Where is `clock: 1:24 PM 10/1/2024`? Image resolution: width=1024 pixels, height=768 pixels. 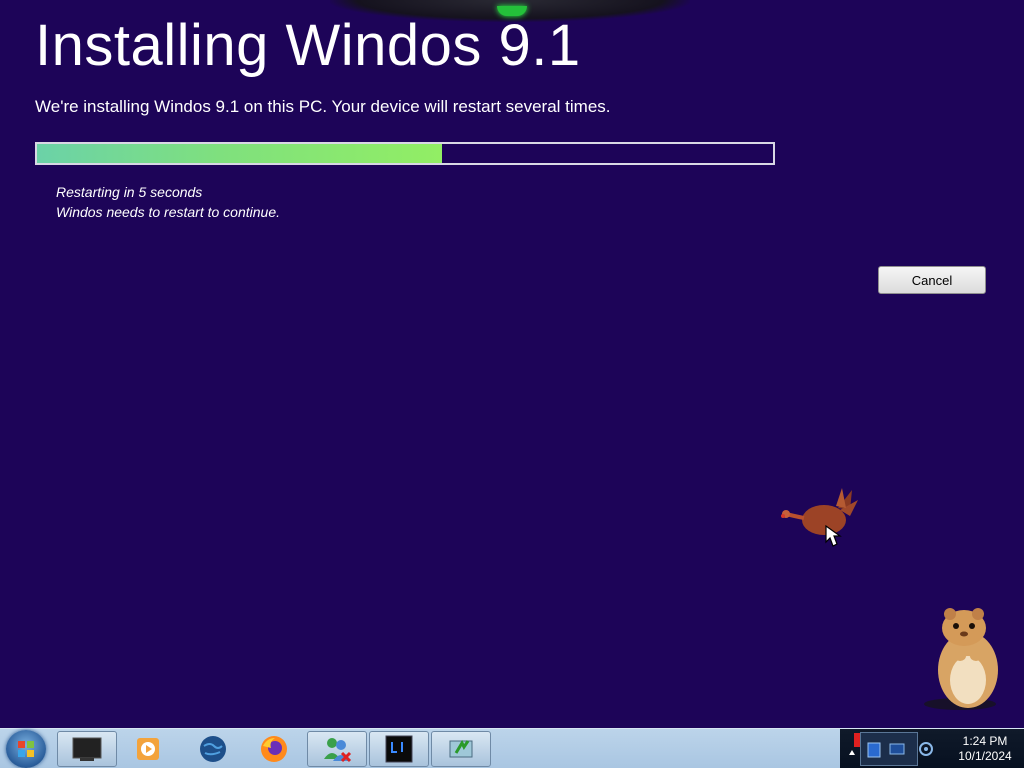 clock: 1:24 PM 10/1/2024 is located at coordinates (985, 749).